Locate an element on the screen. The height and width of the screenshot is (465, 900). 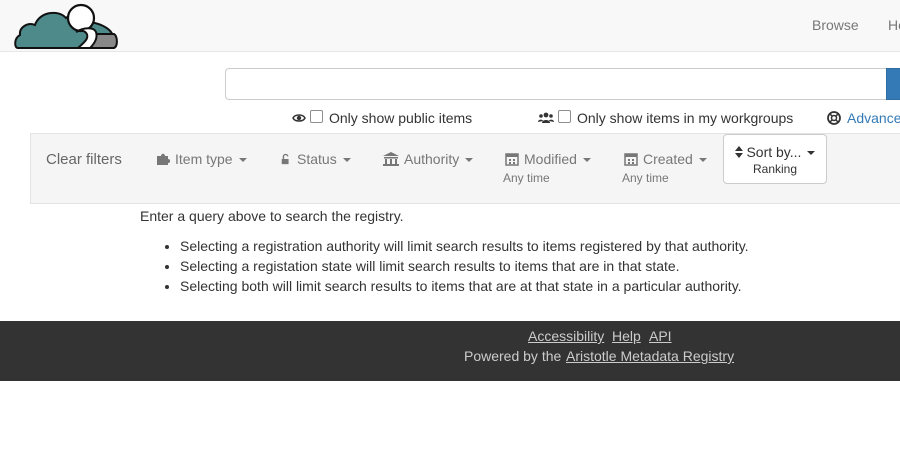
workgroups-only-option: Only show items in my workgroups is located at coordinates (665, 118).